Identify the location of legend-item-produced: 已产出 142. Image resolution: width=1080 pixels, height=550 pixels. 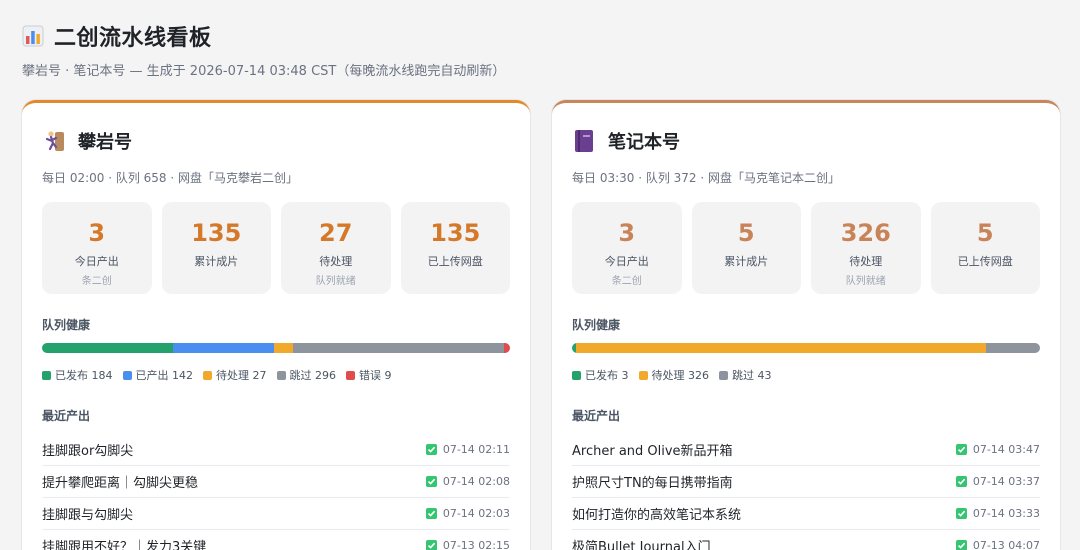
(158, 375).